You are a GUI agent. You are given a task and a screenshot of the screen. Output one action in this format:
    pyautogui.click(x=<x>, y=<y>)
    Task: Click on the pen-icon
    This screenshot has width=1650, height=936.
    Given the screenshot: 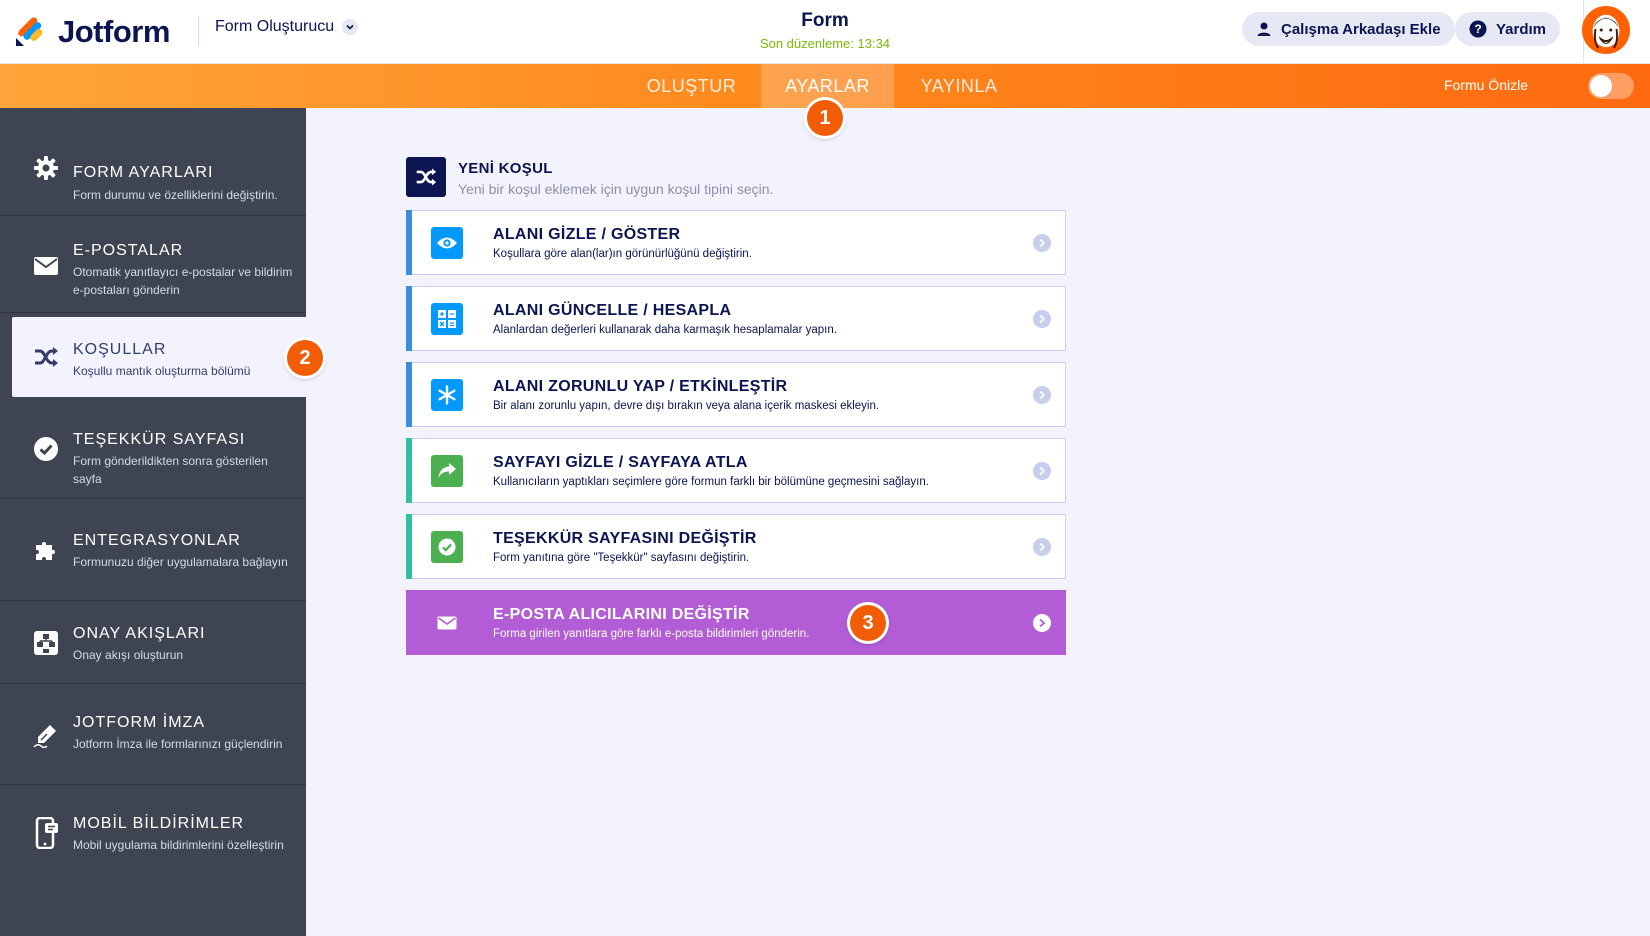 What is the action you would take?
    pyautogui.click(x=46, y=735)
    